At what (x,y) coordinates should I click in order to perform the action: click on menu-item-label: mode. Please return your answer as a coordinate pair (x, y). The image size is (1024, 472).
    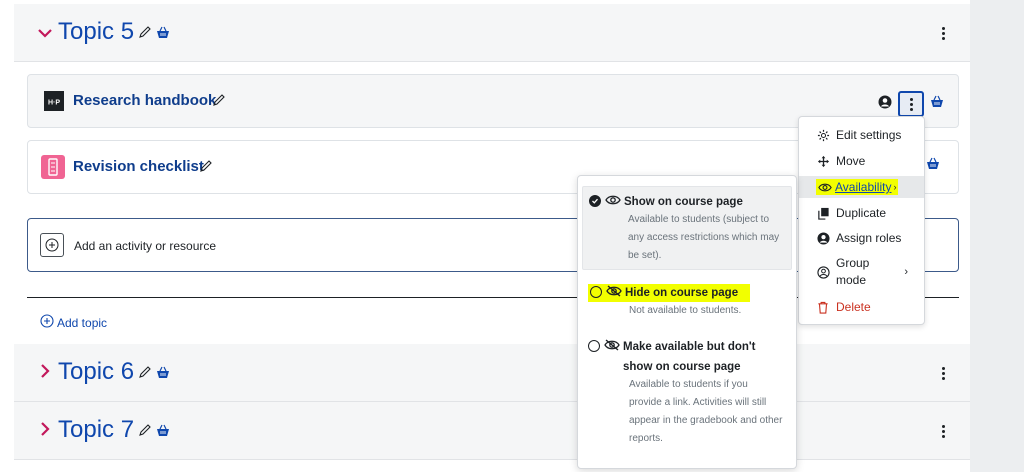
    Looking at the image, I should click on (851, 280).